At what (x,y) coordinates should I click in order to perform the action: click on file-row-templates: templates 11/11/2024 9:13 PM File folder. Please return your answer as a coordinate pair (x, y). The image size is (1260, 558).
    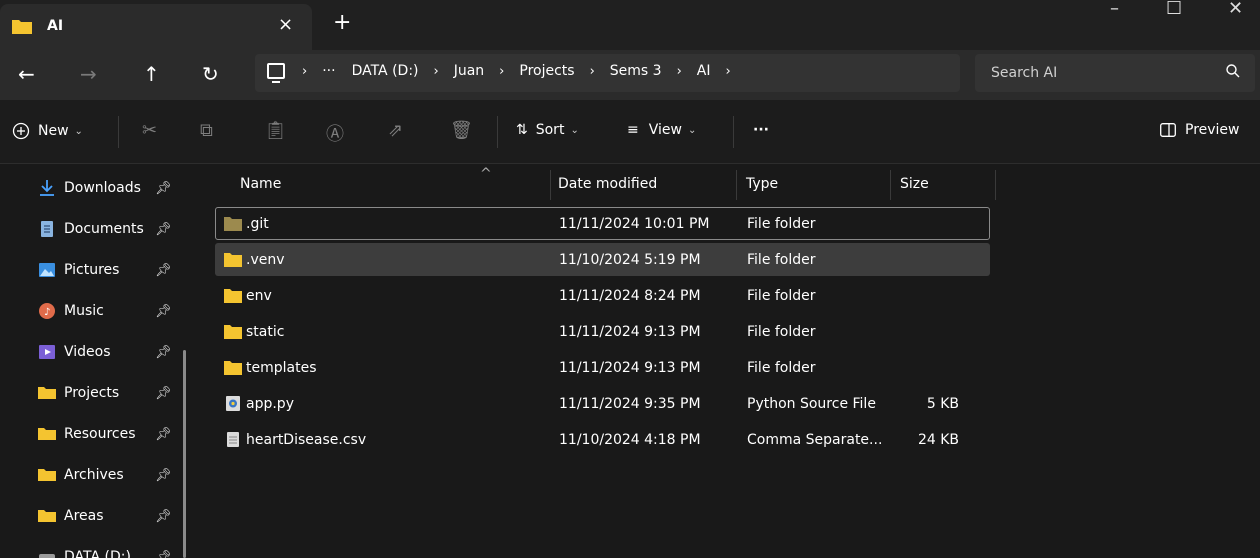
    Looking at the image, I should click on (602, 367).